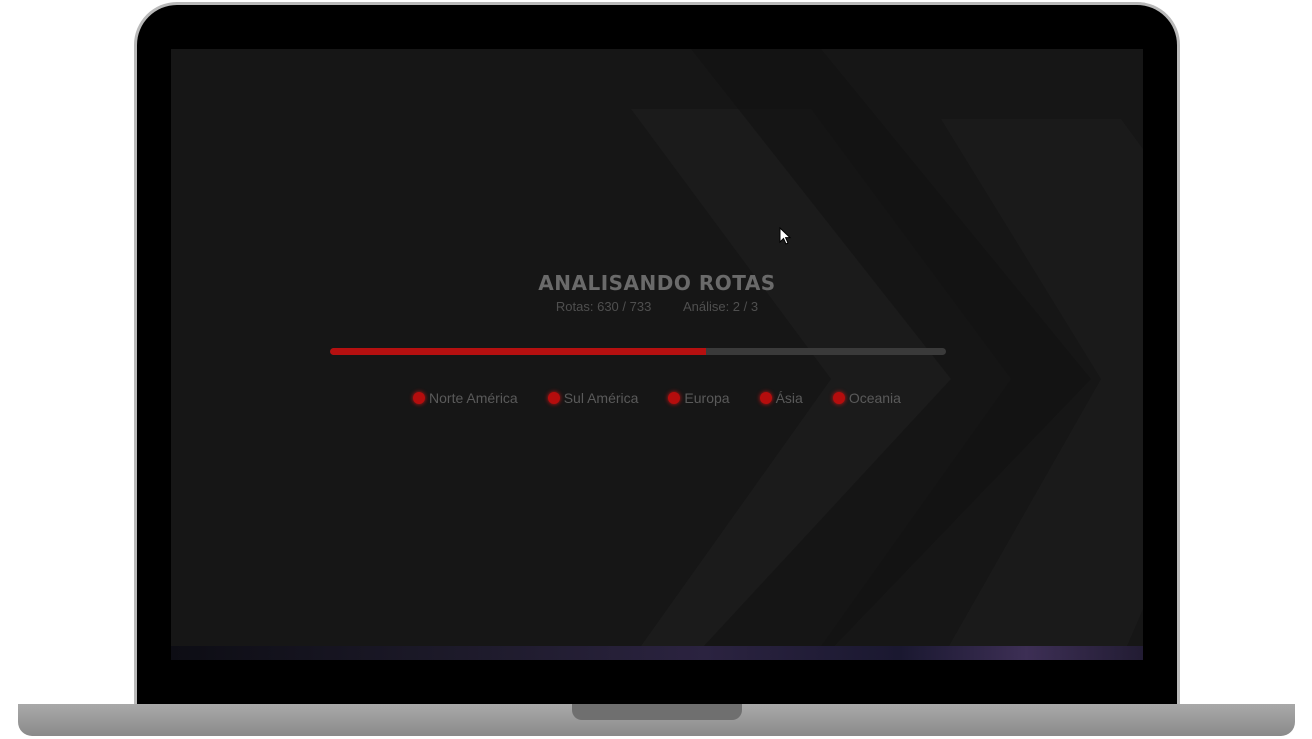  I want to click on mouse-cursor-icon, so click(785, 236).